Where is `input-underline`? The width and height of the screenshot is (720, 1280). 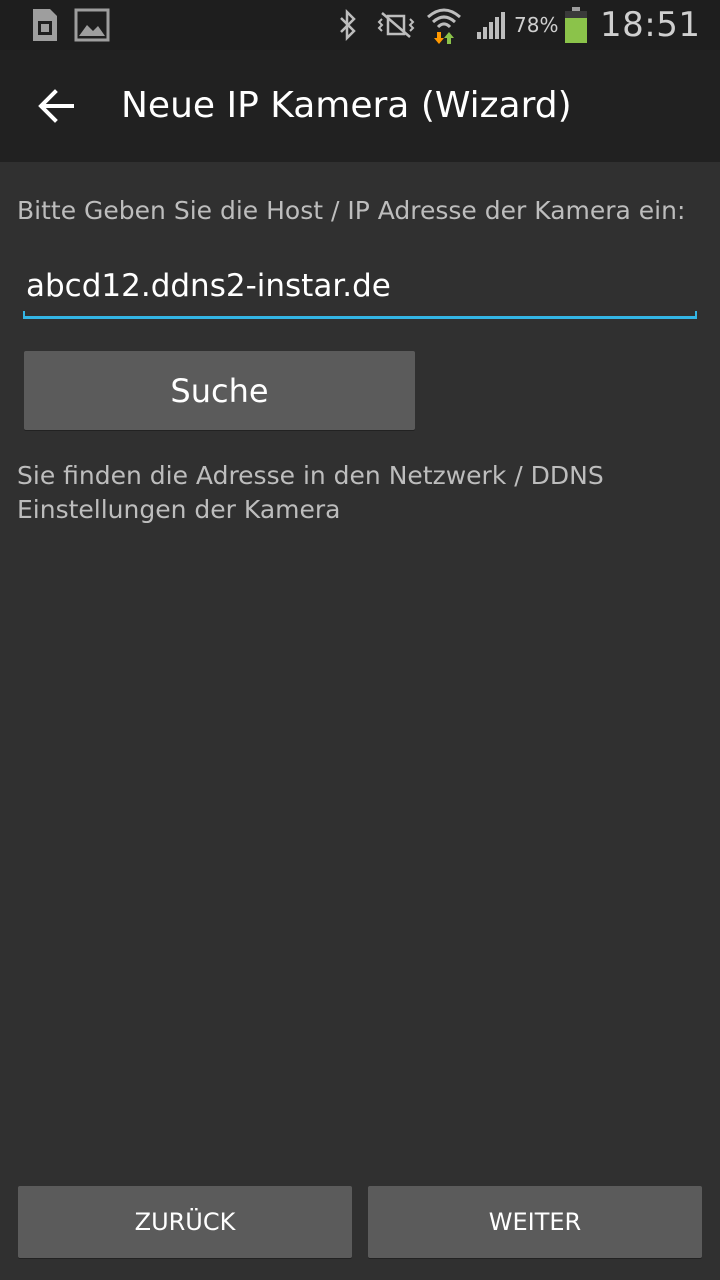
input-underline is located at coordinates (360, 315).